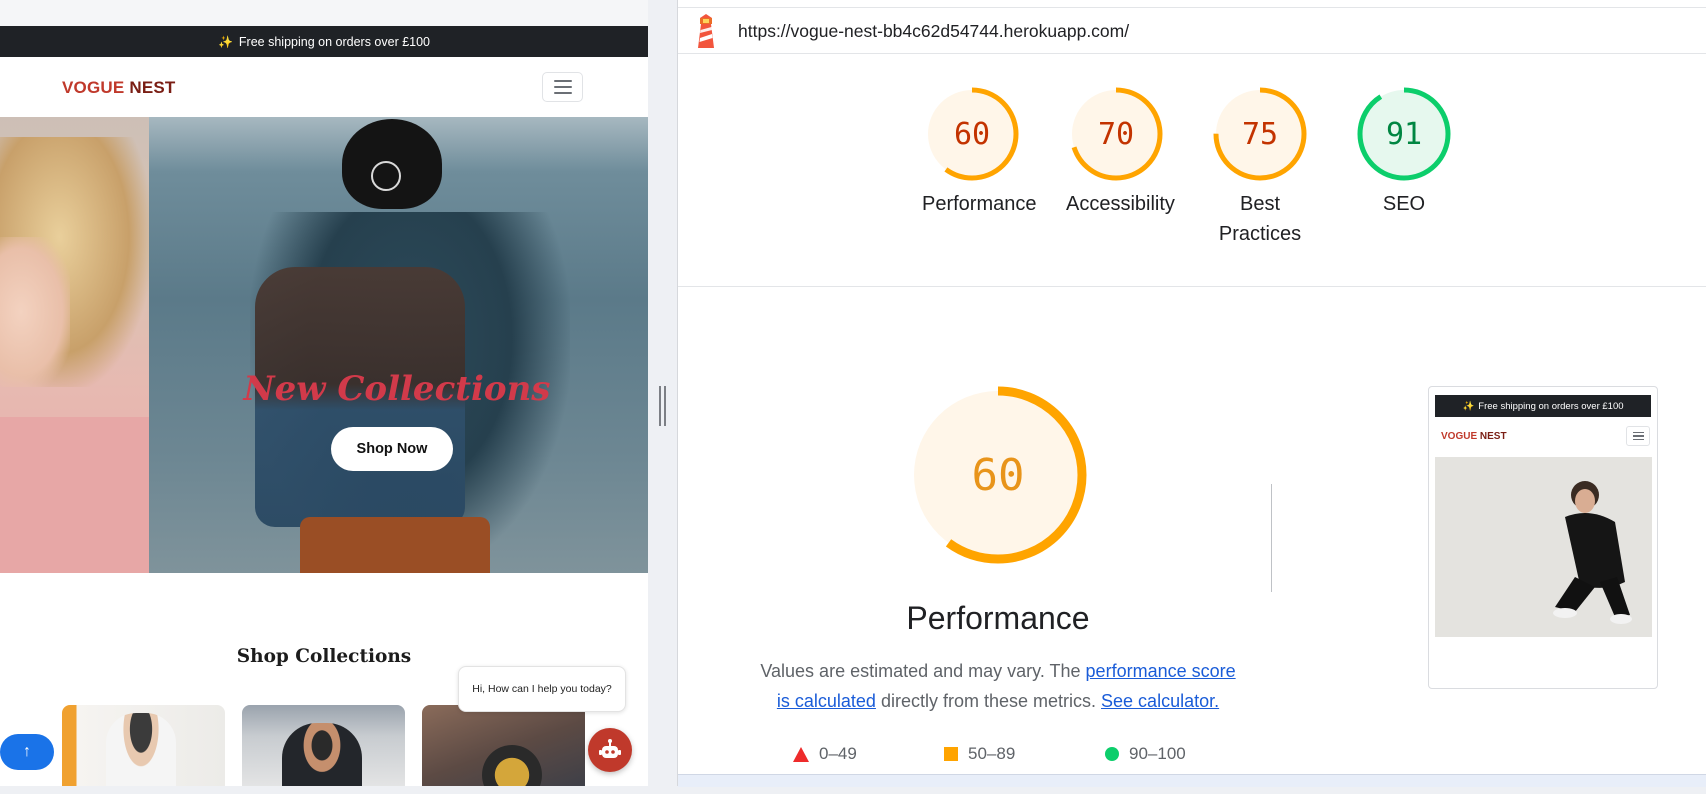 The image size is (1706, 794). Describe the element at coordinates (951, 754) in the screenshot. I see `square-icon` at that location.